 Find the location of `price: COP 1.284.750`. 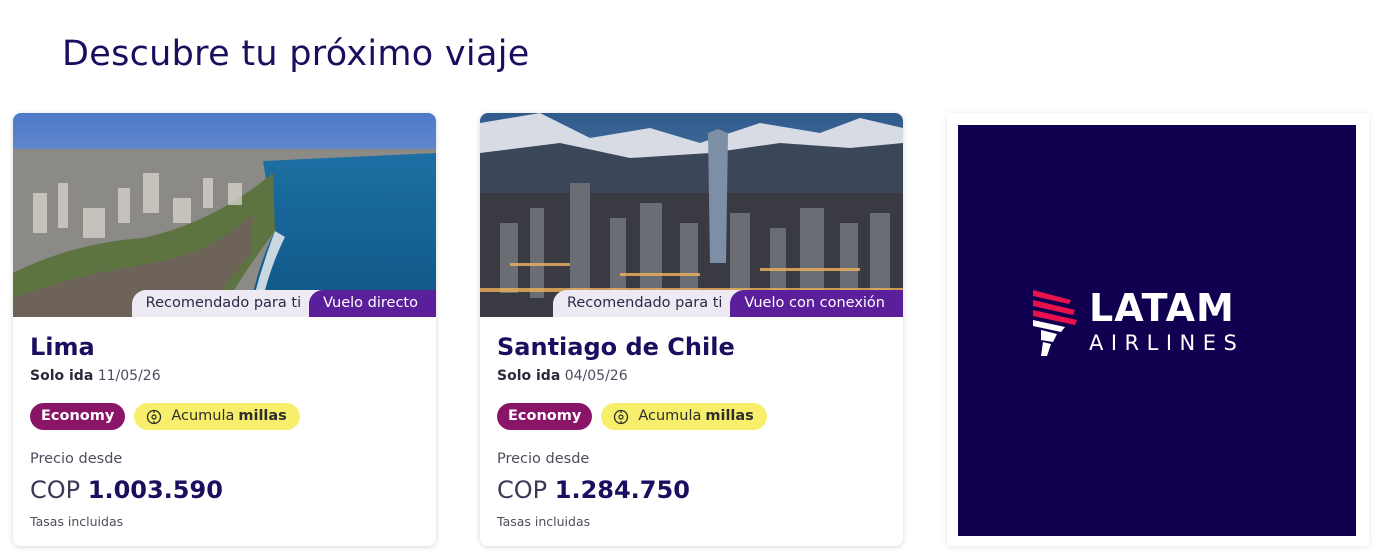

price: COP 1.284.750 is located at coordinates (593, 490).